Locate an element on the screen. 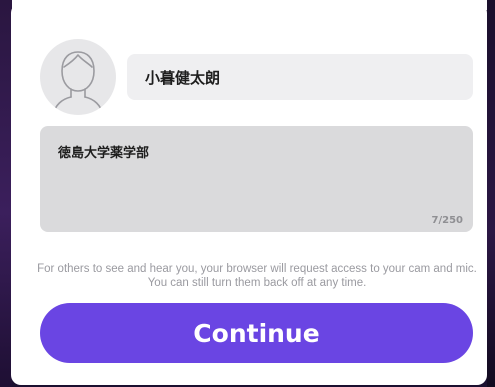 The width and height of the screenshot is (495, 387). continue-button: Continue is located at coordinates (256, 333).